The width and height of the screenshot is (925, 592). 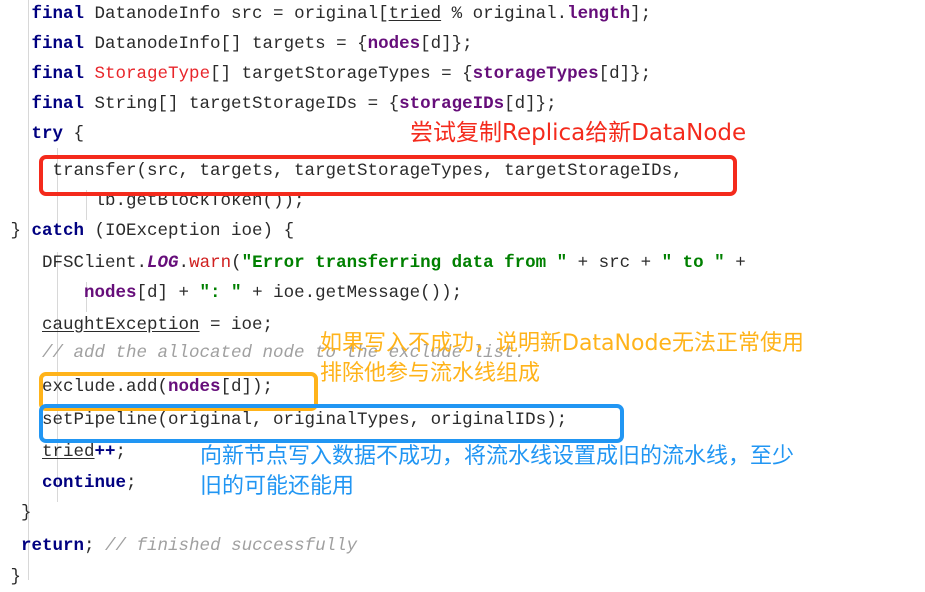 What do you see at coordinates (89, 483) in the screenshot?
I see `code-line-continue: continue;` at bounding box center [89, 483].